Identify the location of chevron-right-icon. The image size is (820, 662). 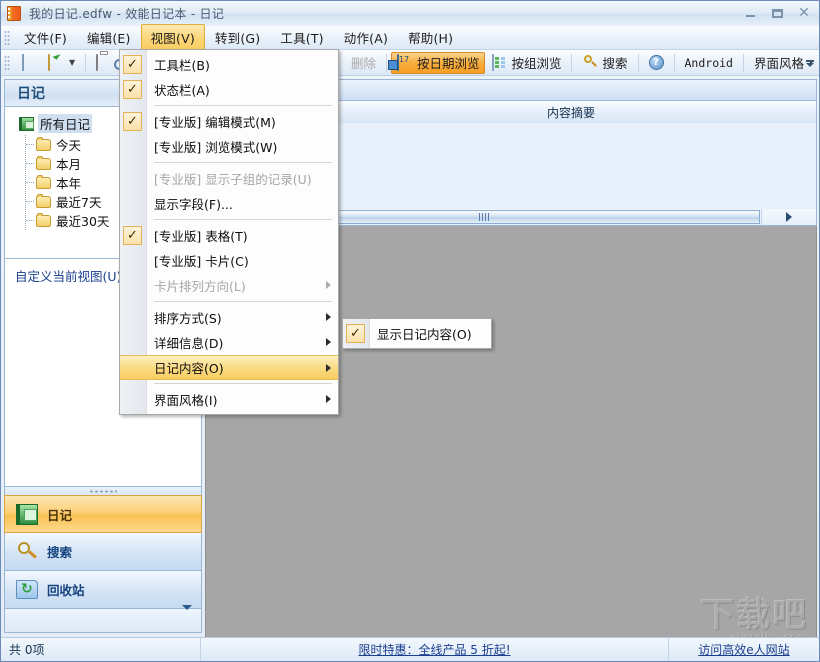
(328, 399).